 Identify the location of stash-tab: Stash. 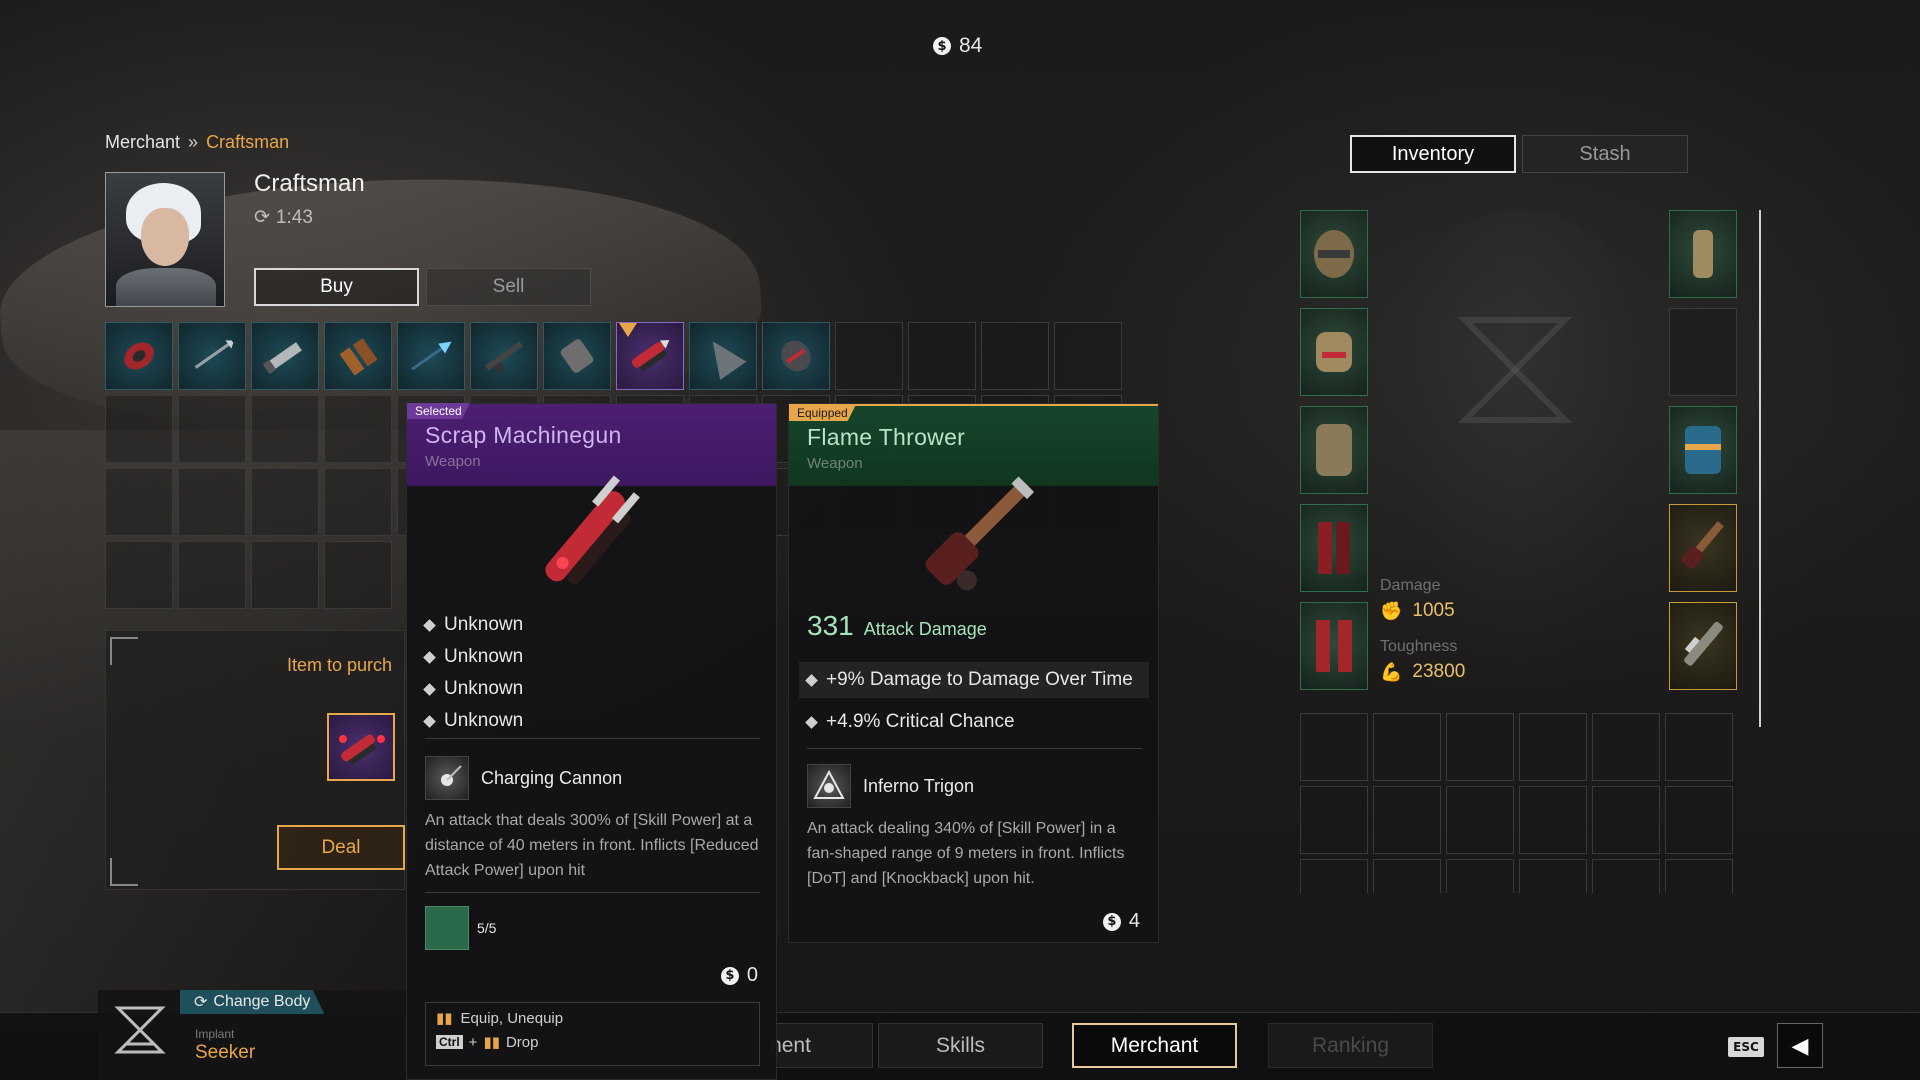
(1605, 154).